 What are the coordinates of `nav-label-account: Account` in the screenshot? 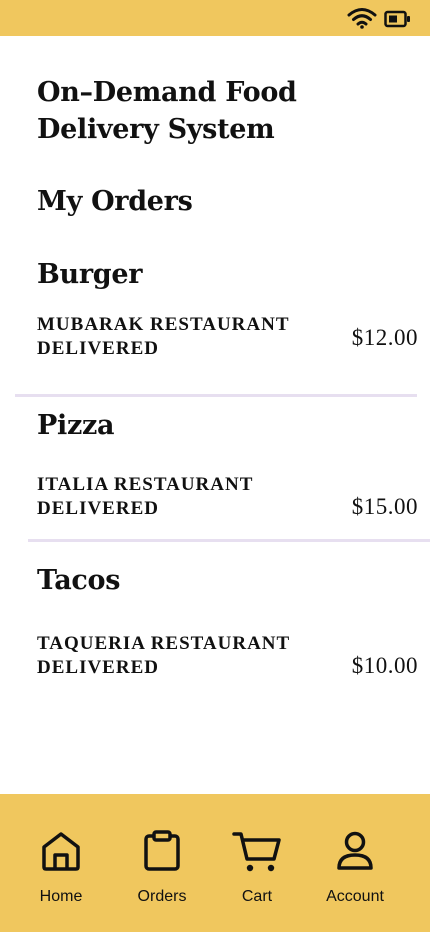 It's located at (355, 896).